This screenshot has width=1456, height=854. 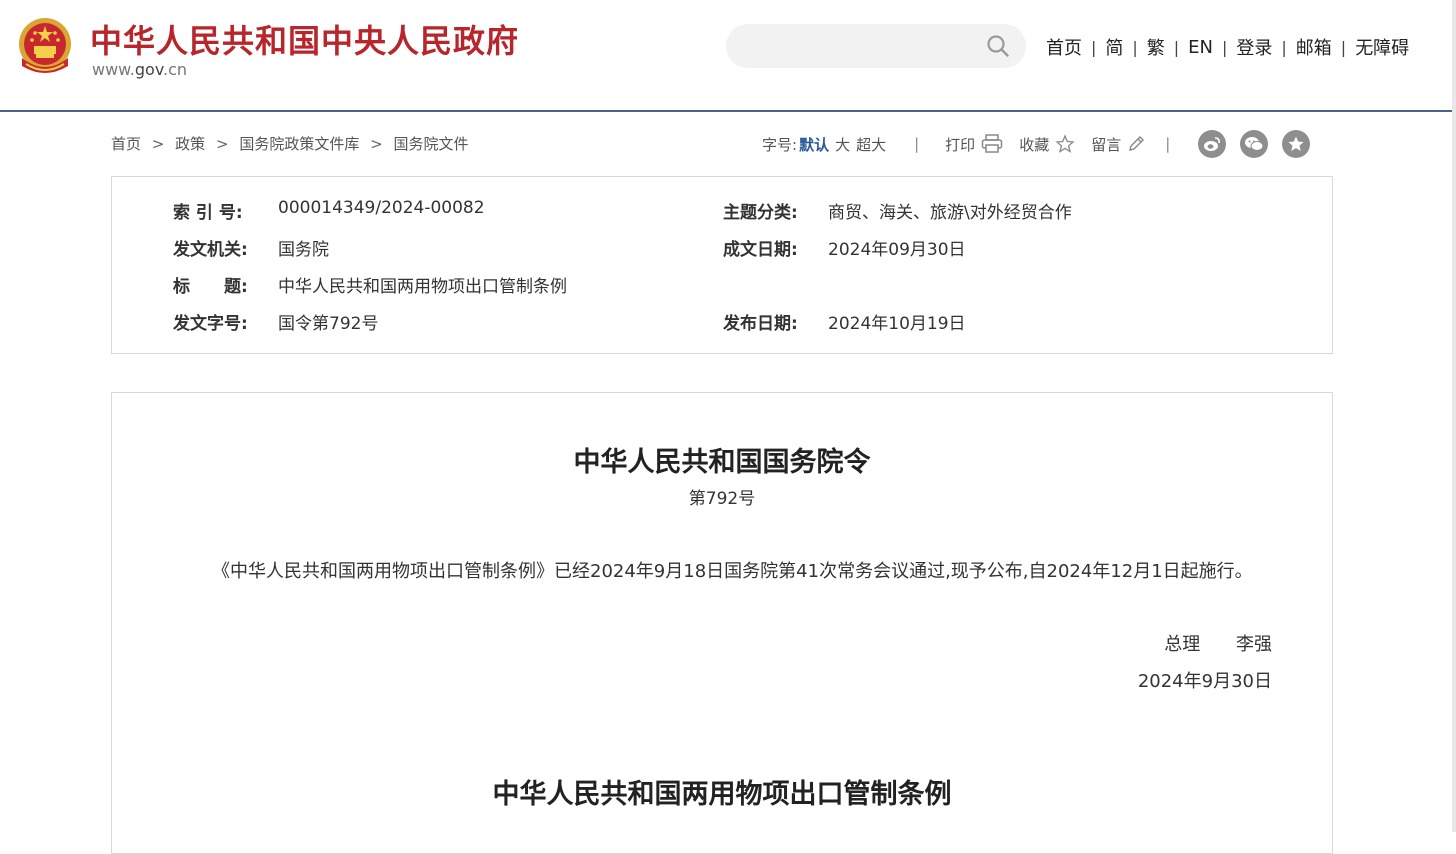 What do you see at coordinates (208, 213) in the screenshot?
I see `index-number-label: 索 引 号:` at bounding box center [208, 213].